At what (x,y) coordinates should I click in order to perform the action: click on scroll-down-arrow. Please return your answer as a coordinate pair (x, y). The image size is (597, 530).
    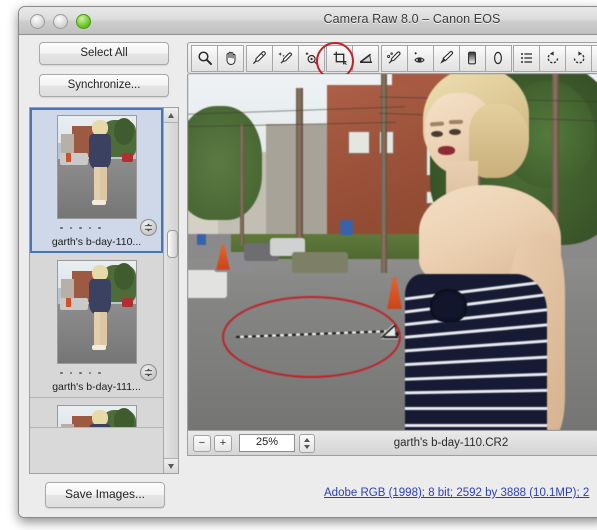
    Looking at the image, I should click on (171, 465).